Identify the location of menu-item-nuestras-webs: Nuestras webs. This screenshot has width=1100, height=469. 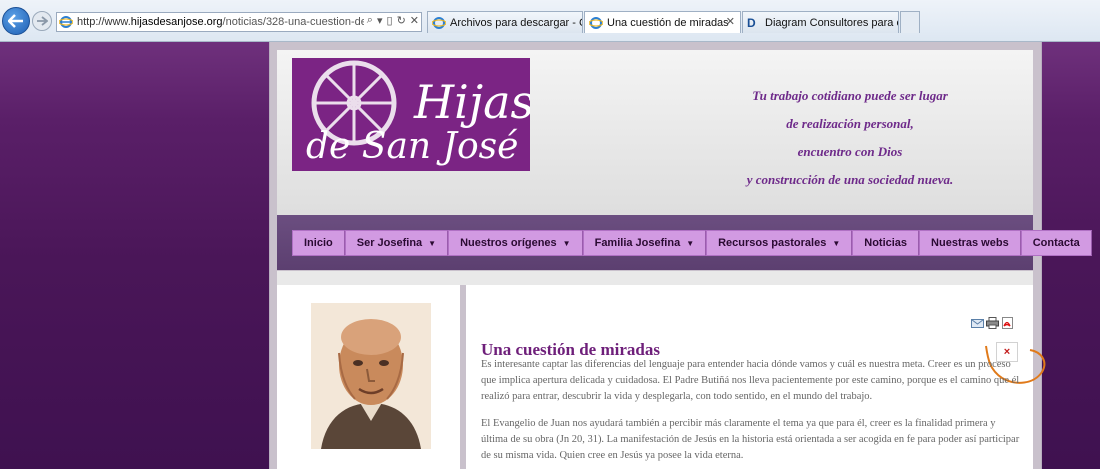
(970, 243).